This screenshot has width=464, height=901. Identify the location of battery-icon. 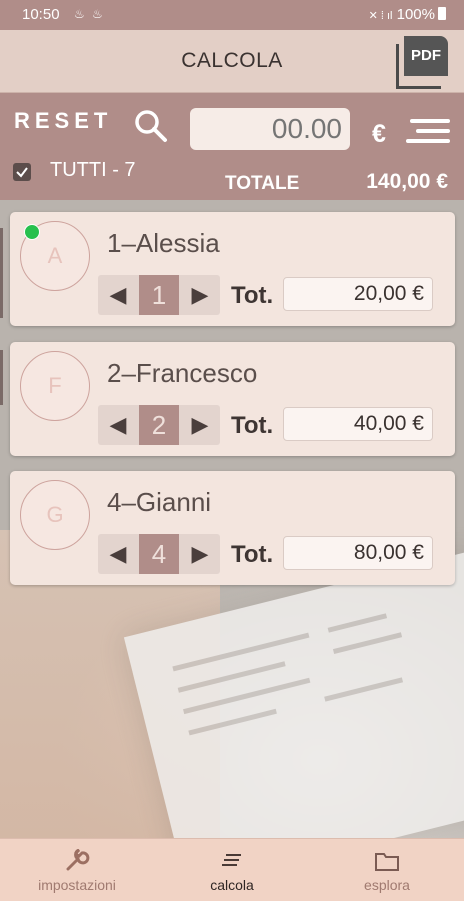
(442, 13).